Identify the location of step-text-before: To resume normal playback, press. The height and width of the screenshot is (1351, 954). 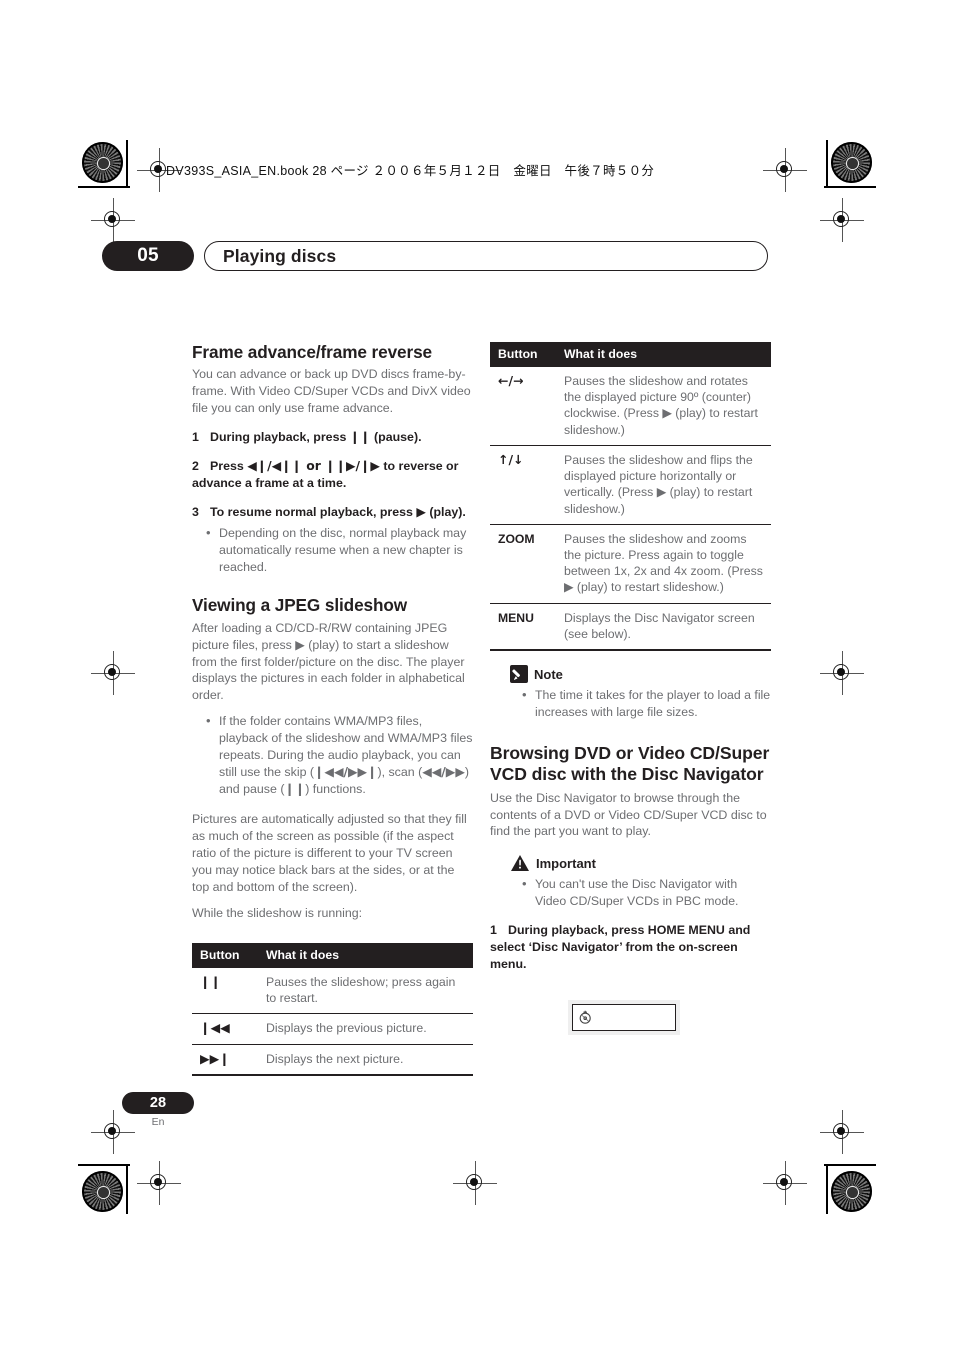
(313, 512).